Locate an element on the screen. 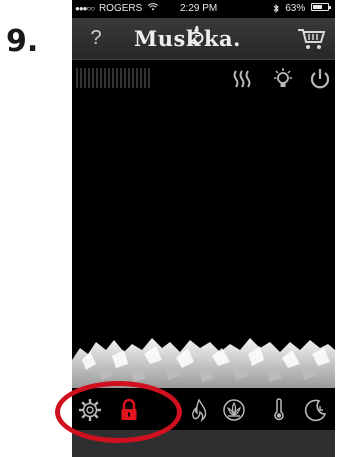 This screenshot has height=457, width=341. ember-bed-image is located at coordinates (203, 359).